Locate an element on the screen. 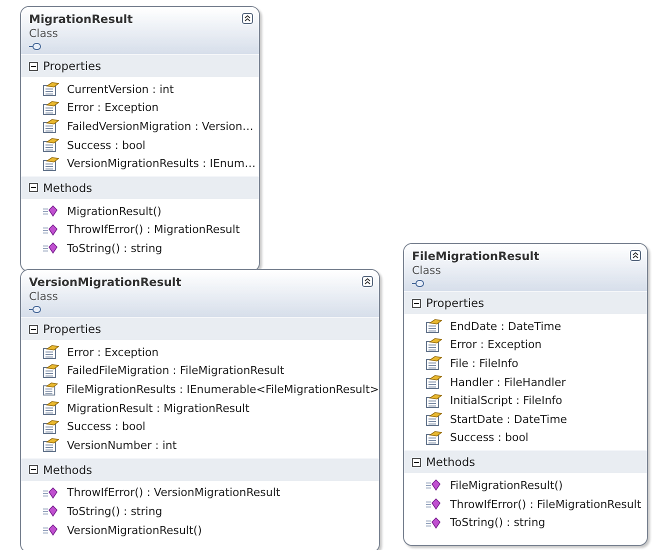  member-text: VersionNumber : int is located at coordinates (122, 445).